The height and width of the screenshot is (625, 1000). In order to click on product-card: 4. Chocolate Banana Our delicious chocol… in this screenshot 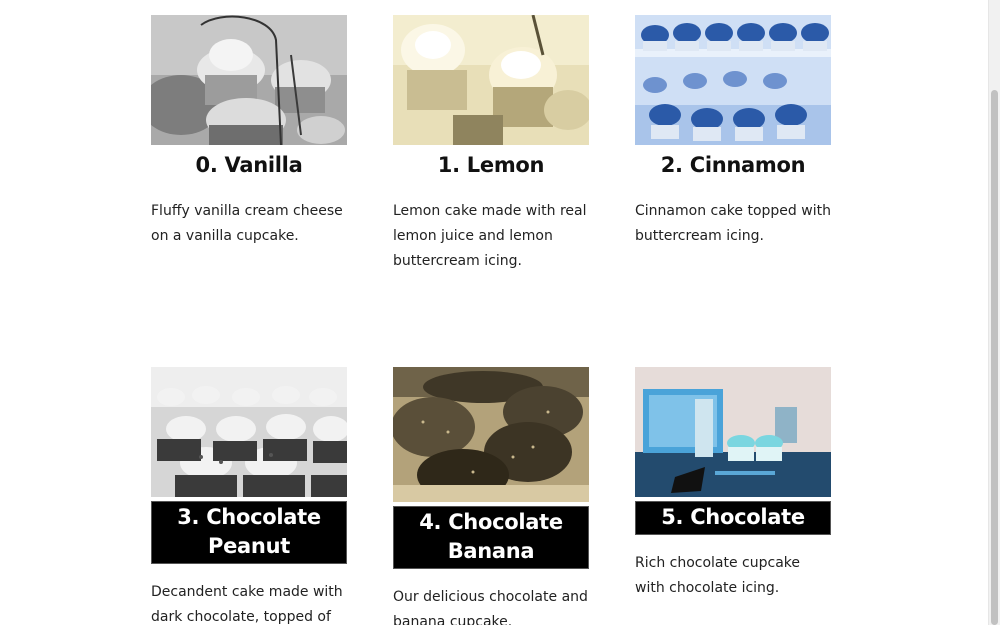, I will do `click(491, 496)`.